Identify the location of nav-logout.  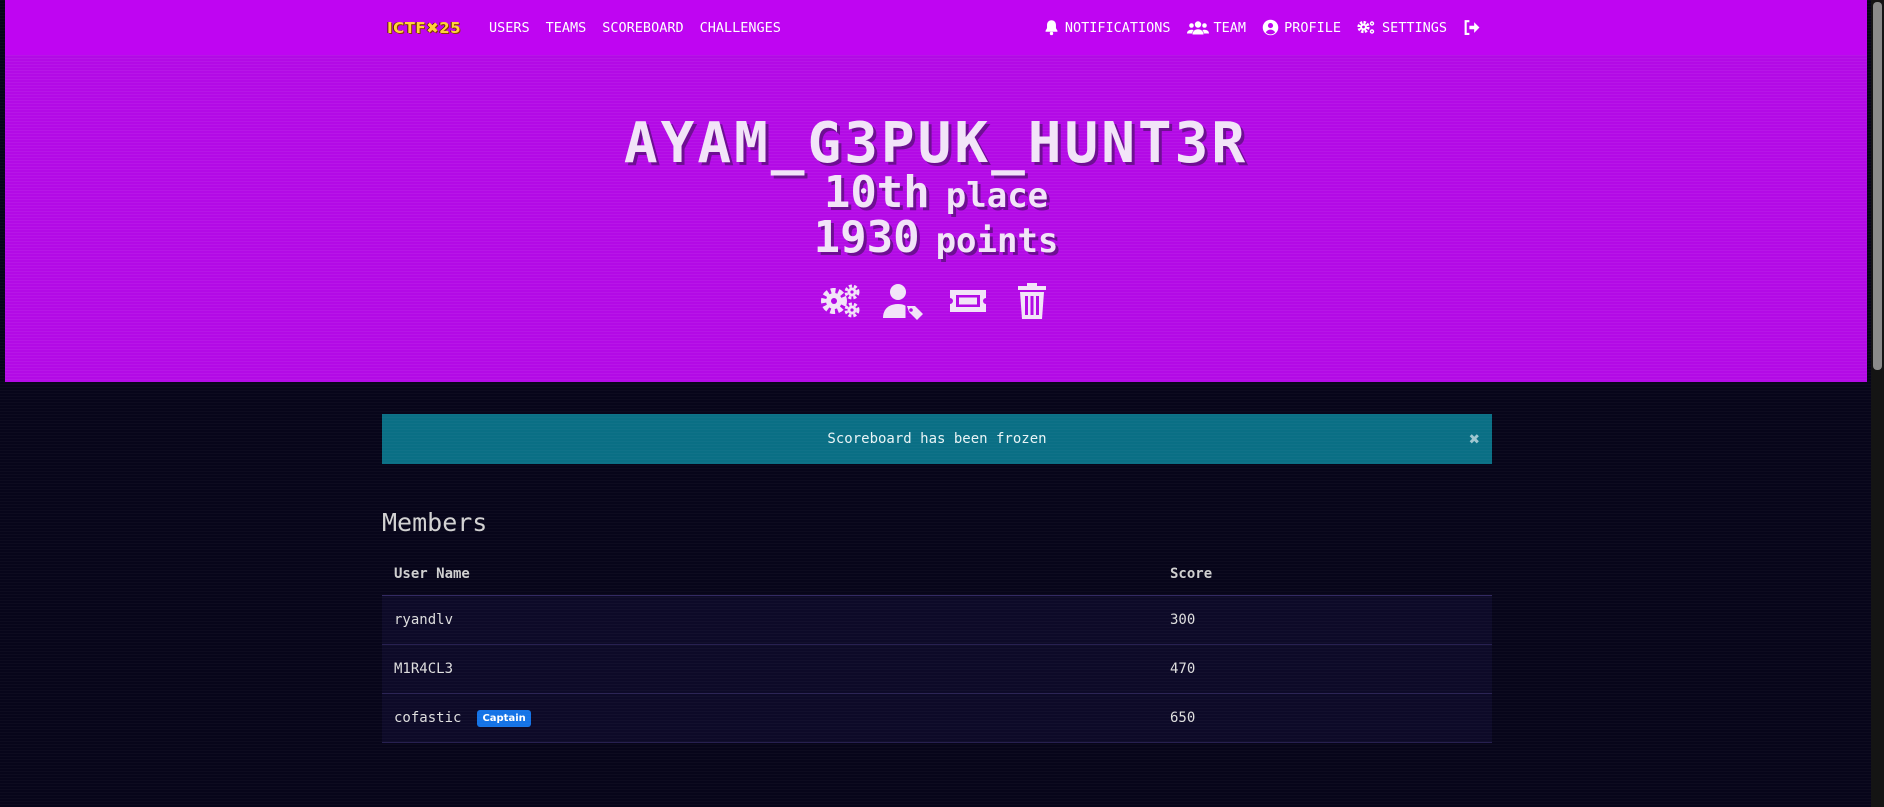
(1474, 27).